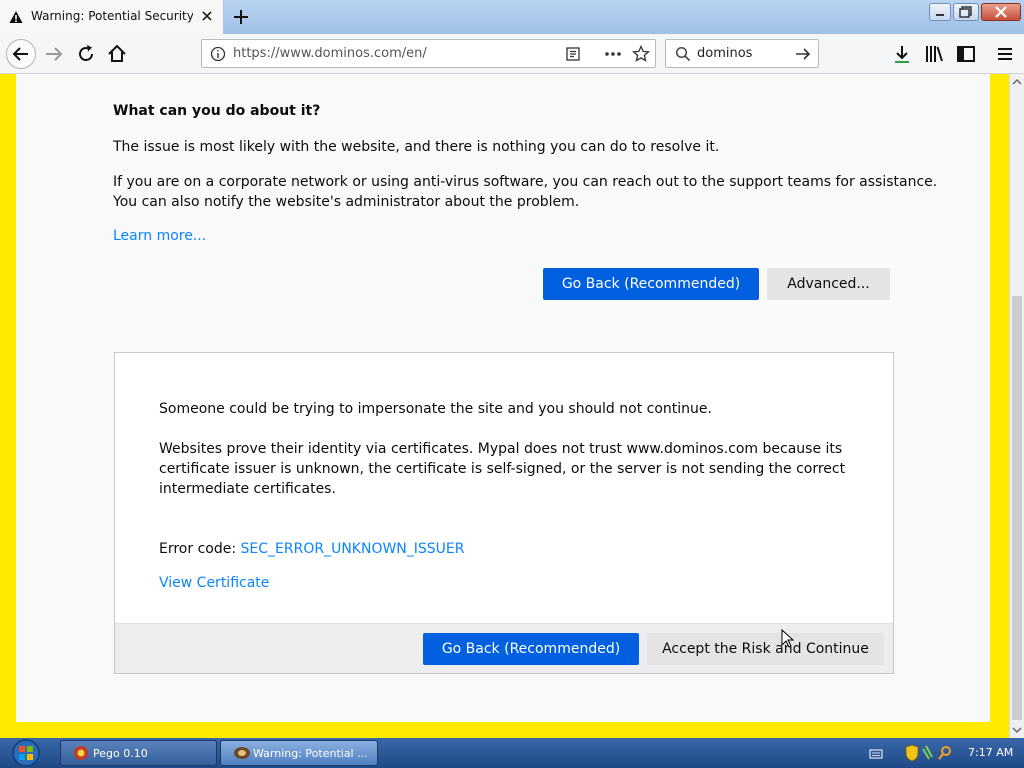 Image resolution: width=1024 pixels, height=768 pixels. What do you see at coordinates (934, 54) in the screenshot?
I see `library-icon` at bounding box center [934, 54].